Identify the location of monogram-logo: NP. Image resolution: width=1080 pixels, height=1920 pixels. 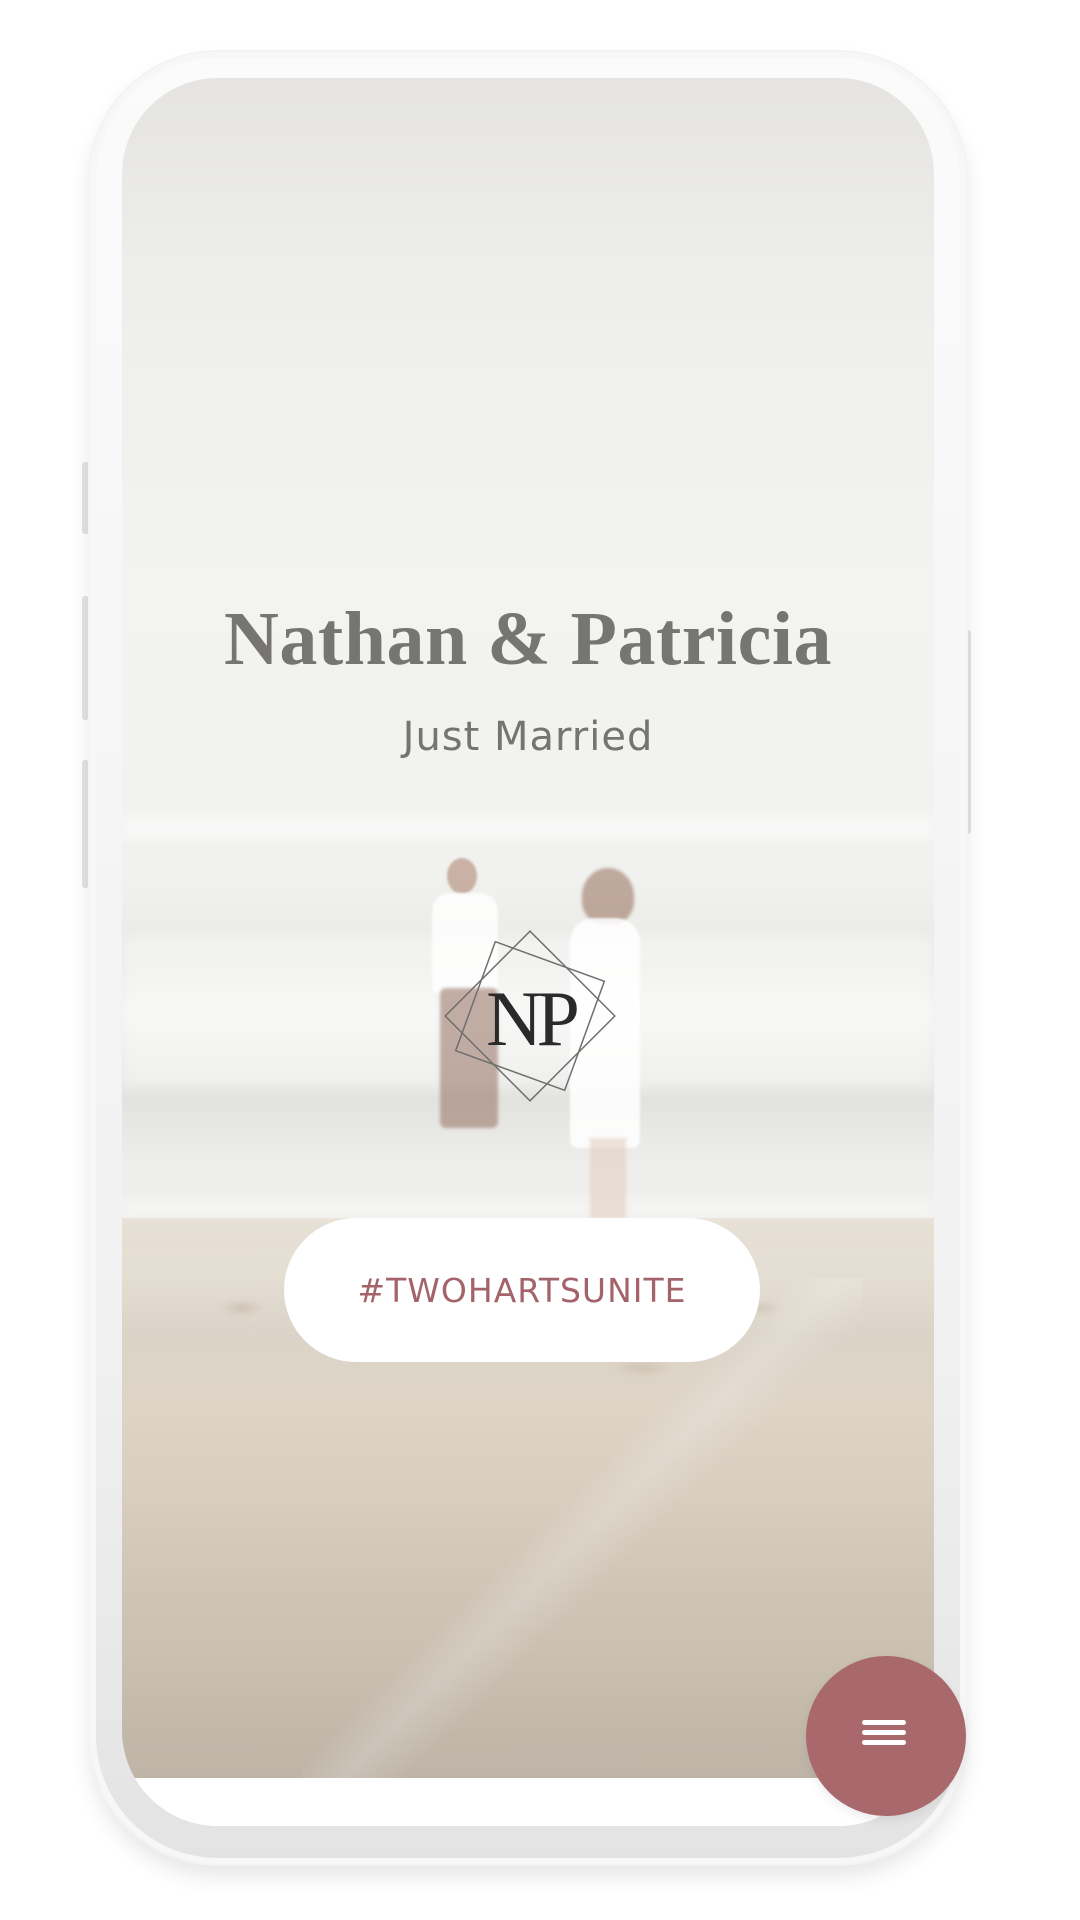
(530, 1016).